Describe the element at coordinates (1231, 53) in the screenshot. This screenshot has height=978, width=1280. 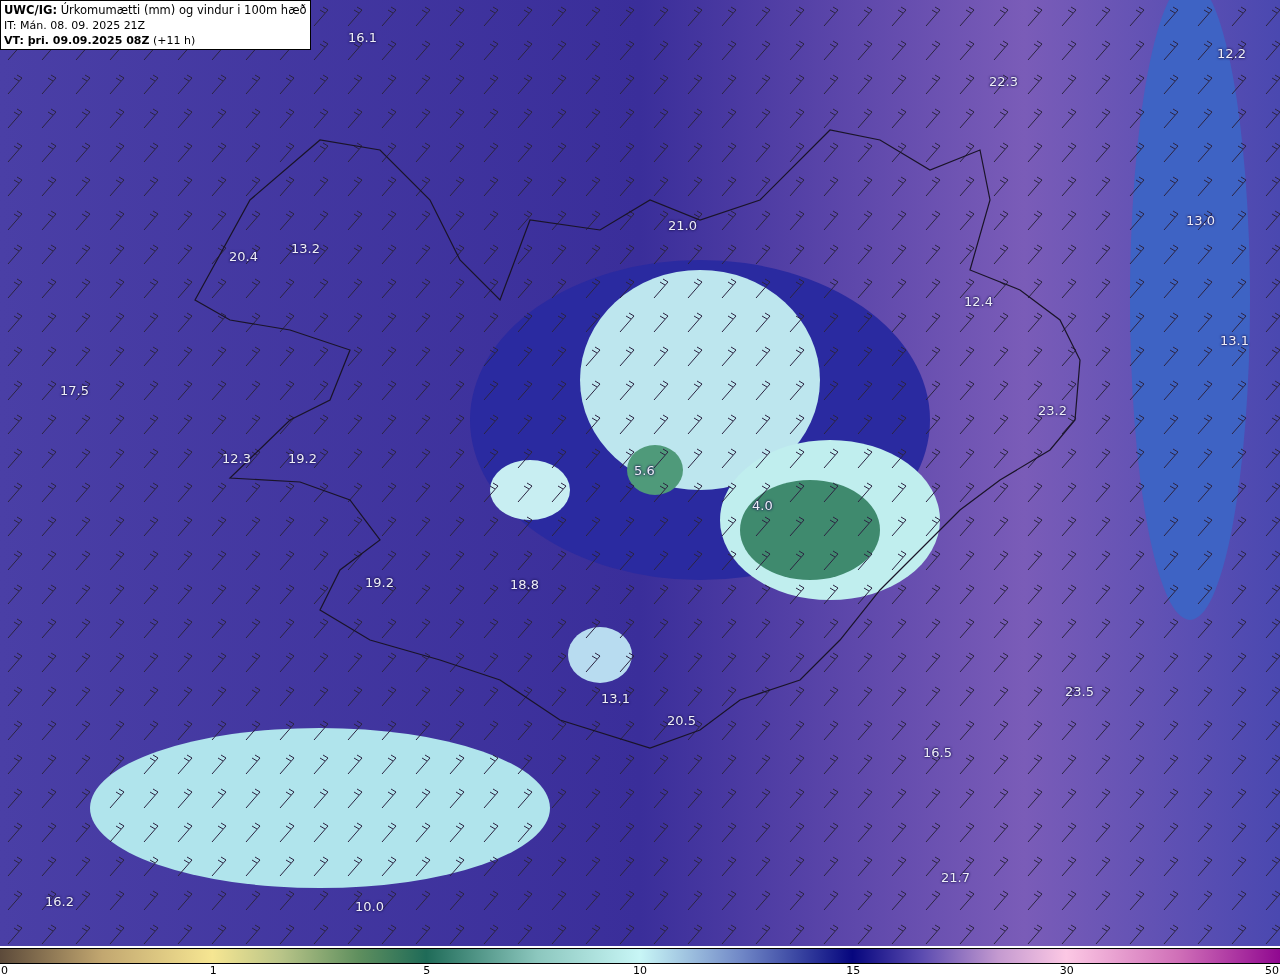
I see `wind-speed-label: 12.2` at that location.